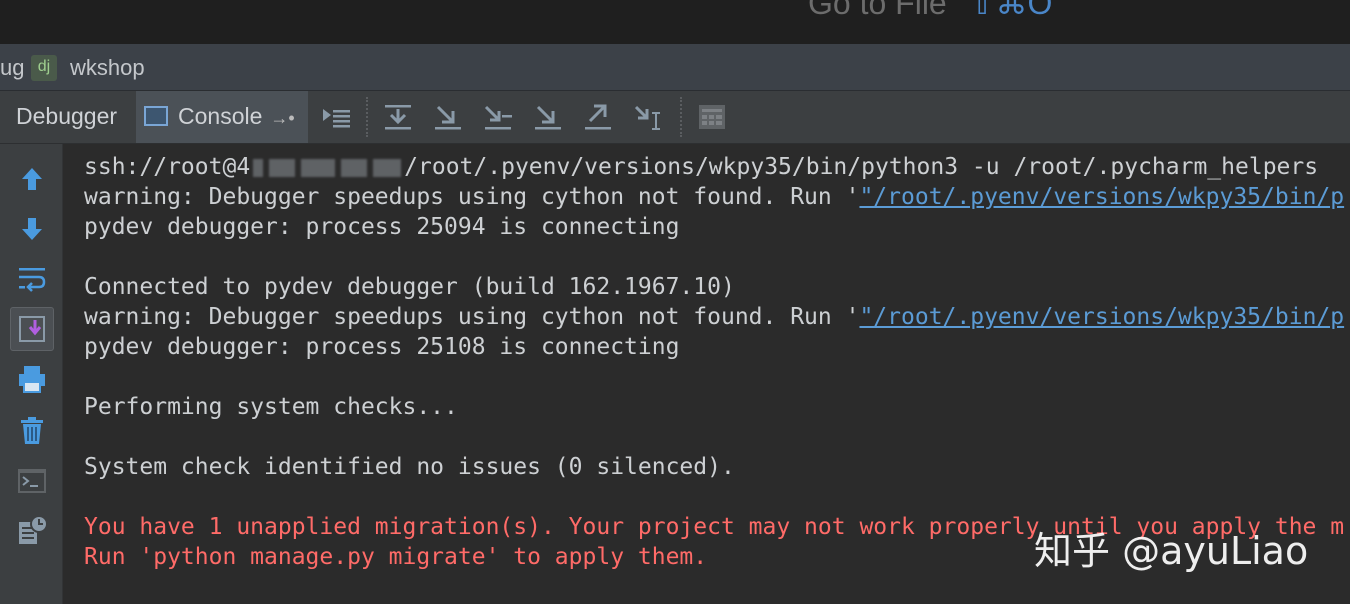 The width and height of the screenshot is (1350, 604). I want to click on tab-debugger: Debugger, so click(67, 117).